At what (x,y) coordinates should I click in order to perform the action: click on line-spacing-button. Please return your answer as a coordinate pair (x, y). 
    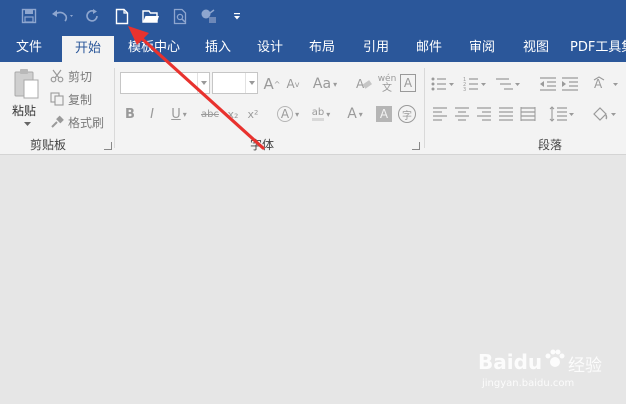
    Looking at the image, I should click on (562, 114).